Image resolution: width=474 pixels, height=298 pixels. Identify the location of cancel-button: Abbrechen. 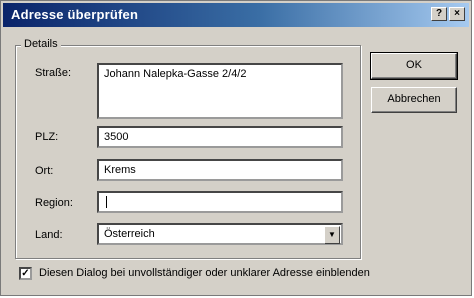
(414, 100).